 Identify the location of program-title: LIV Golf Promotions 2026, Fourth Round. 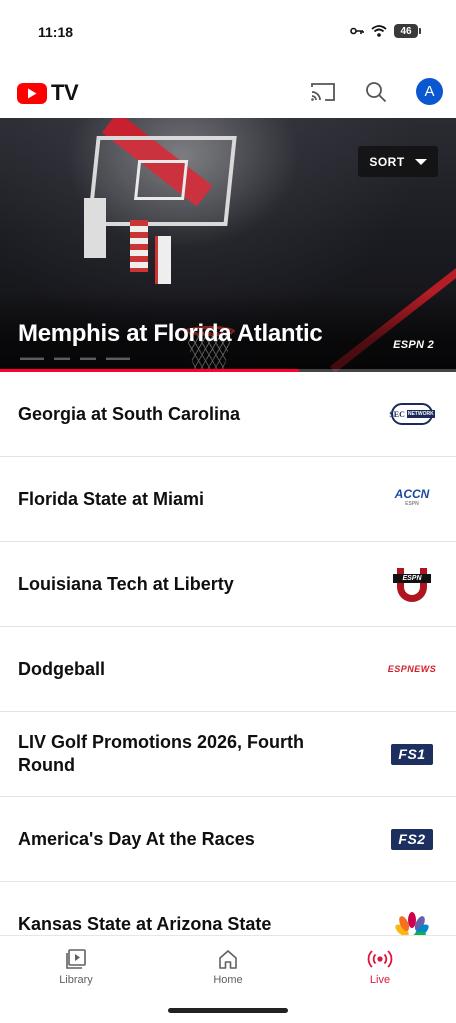
(161, 753).